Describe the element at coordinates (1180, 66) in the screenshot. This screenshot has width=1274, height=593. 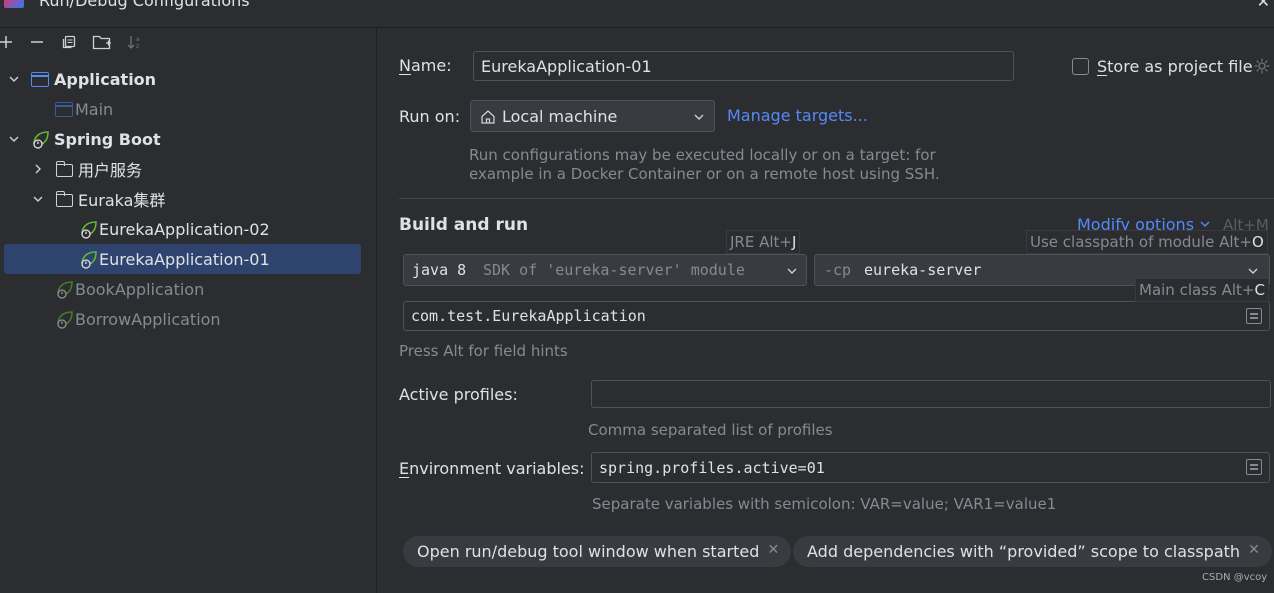
I see `store-label-text: tore as project file` at that location.